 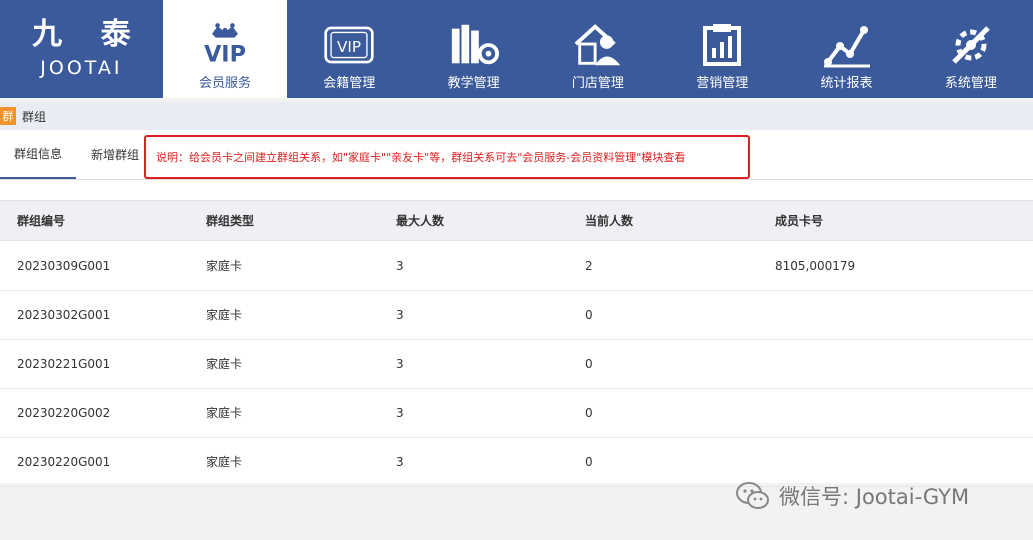 What do you see at coordinates (597, 83) in the screenshot?
I see `nav-label: 门店管理` at bounding box center [597, 83].